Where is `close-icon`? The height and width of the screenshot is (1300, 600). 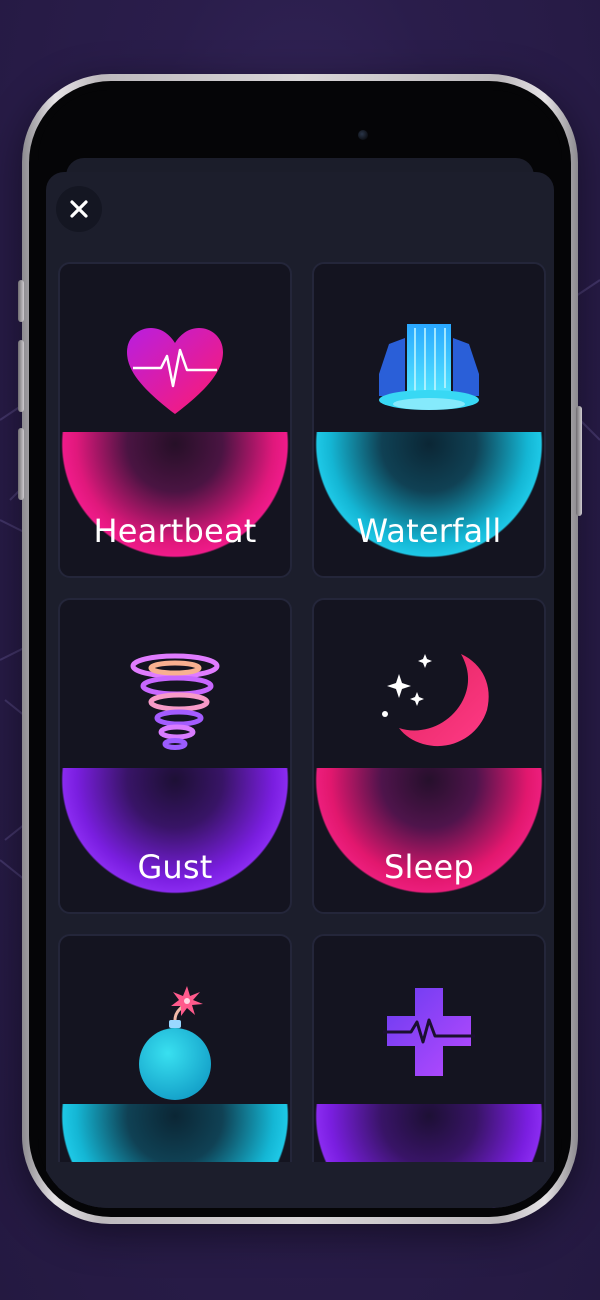 close-icon is located at coordinates (79, 209).